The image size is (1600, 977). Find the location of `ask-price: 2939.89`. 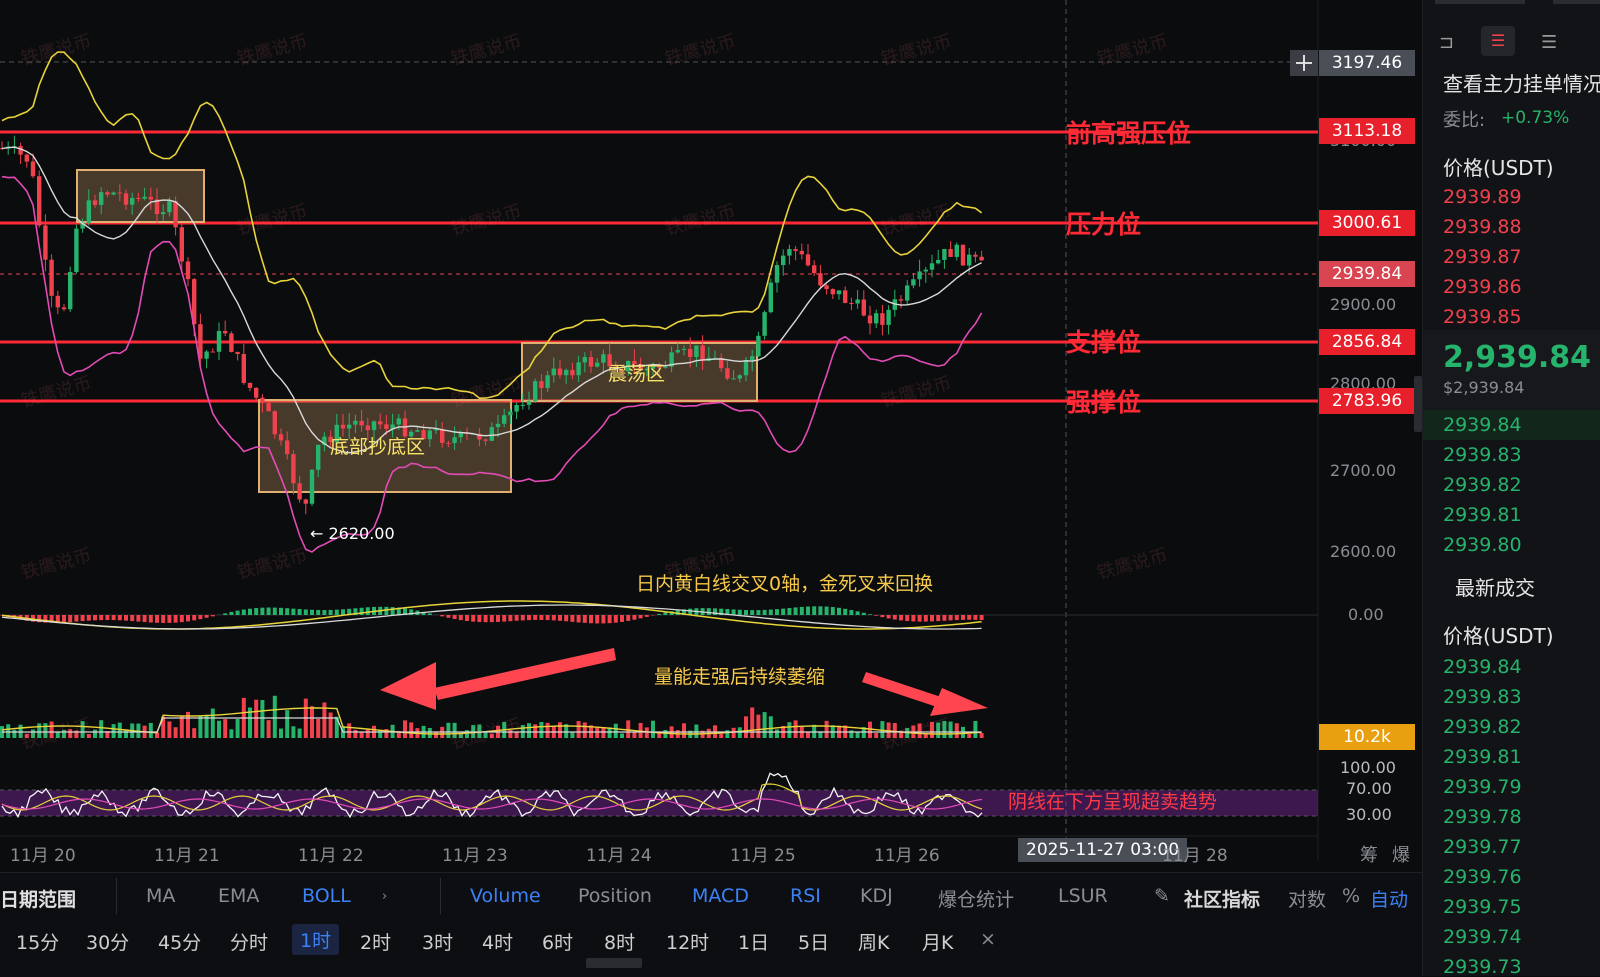

ask-price: 2939.89 is located at coordinates (1482, 197).